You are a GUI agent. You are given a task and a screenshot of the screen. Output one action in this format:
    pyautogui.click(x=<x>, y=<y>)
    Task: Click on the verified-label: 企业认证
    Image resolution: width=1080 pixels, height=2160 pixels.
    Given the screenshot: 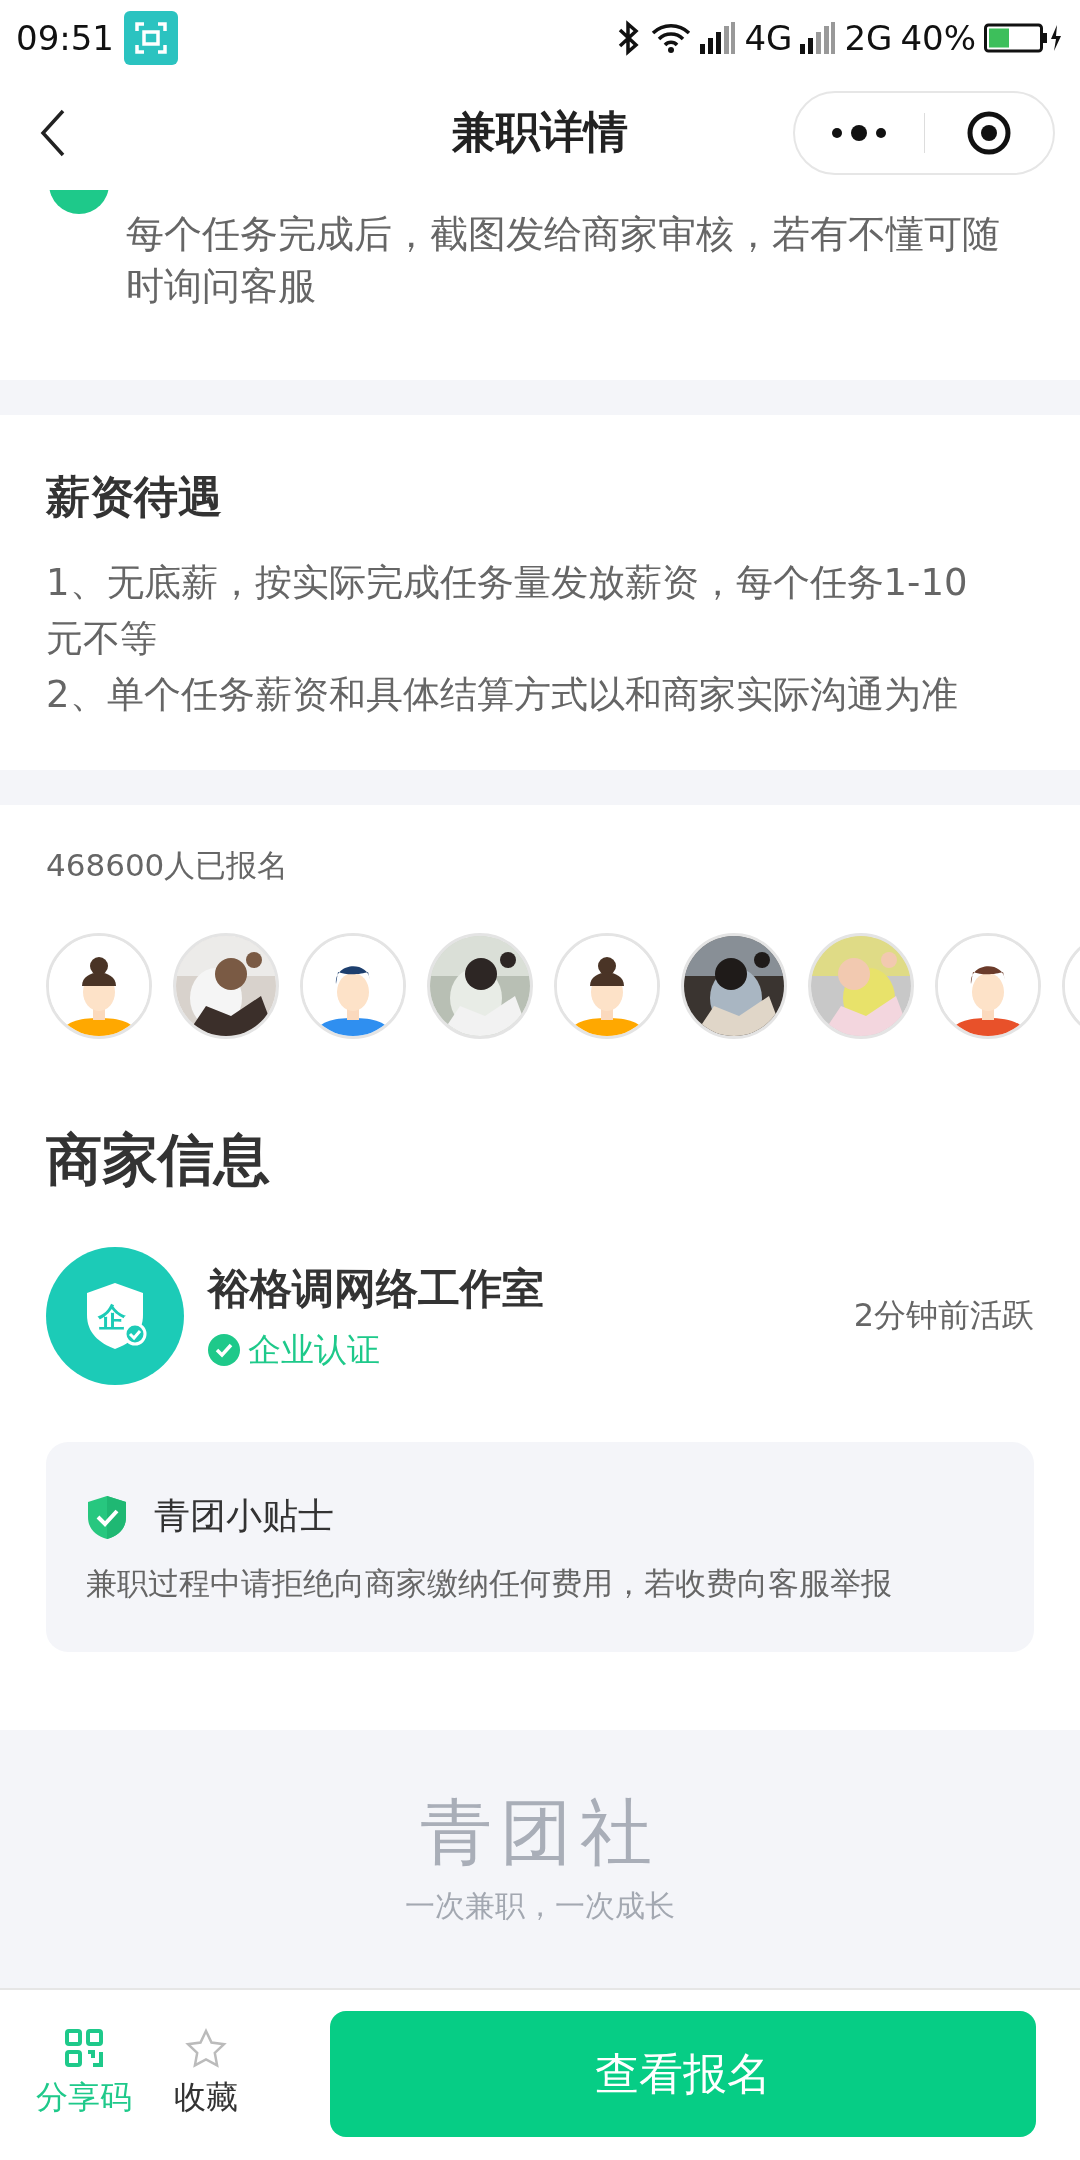 What is the action you would take?
    pyautogui.click(x=314, y=1349)
    